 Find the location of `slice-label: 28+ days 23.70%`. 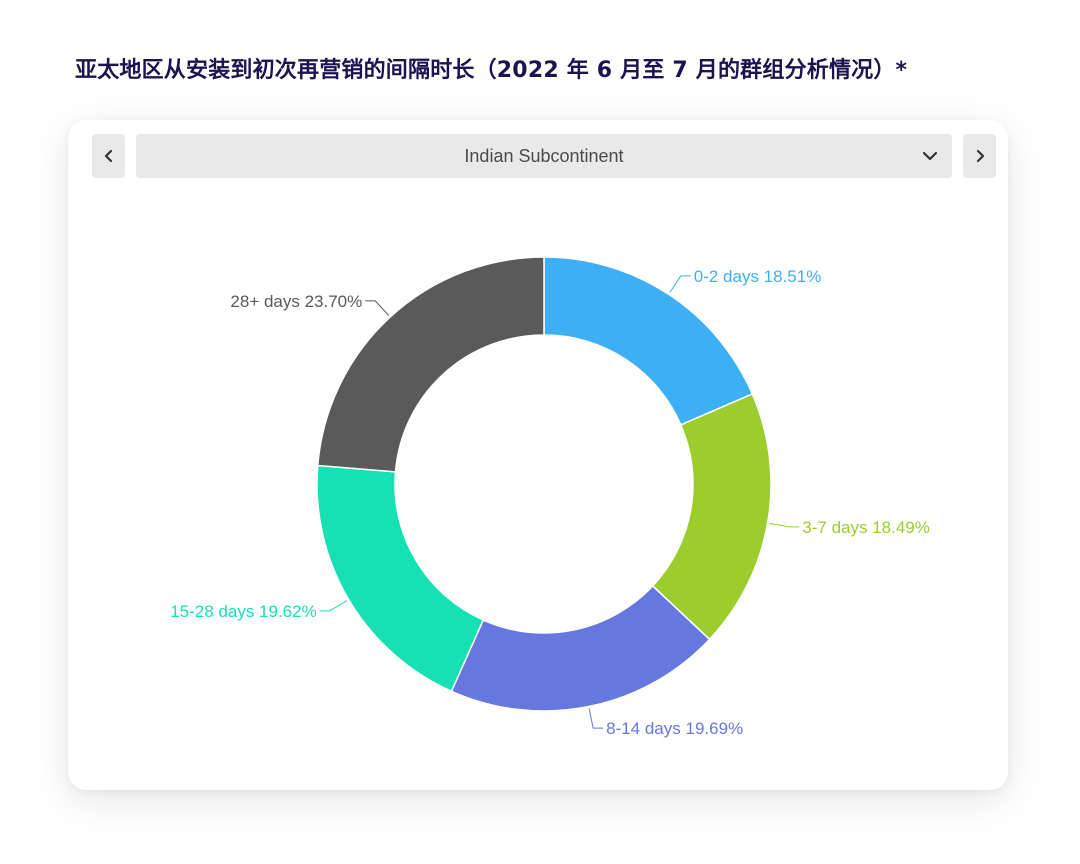

slice-label: 28+ days 23.70% is located at coordinates (296, 301).